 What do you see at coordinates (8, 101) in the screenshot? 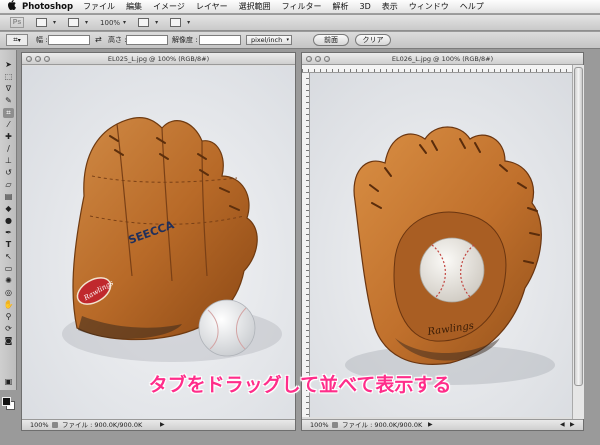
I see `quick-select-tool-icon: ✎` at bounding box center [8, 101].